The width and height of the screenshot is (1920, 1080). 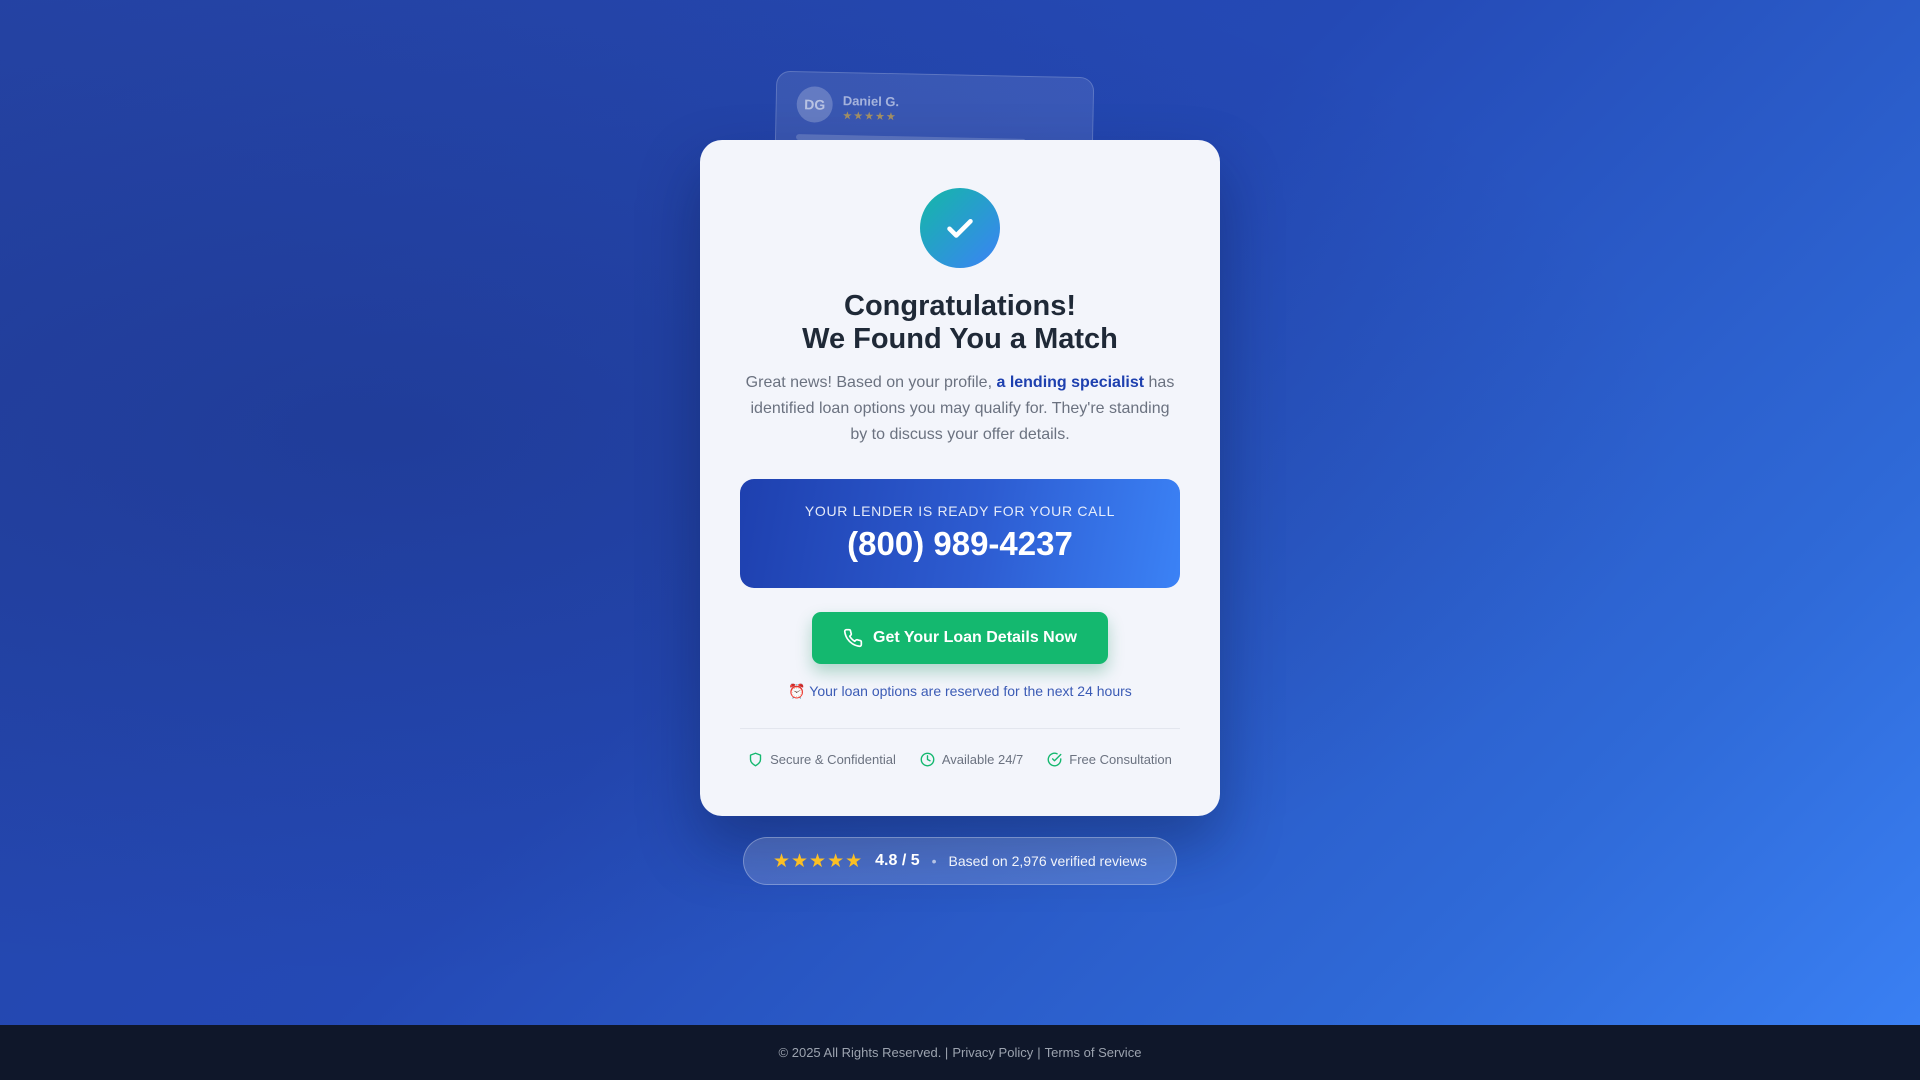 I want to click on rating-score: 4.8 / 5, so click(x=897, y=860).